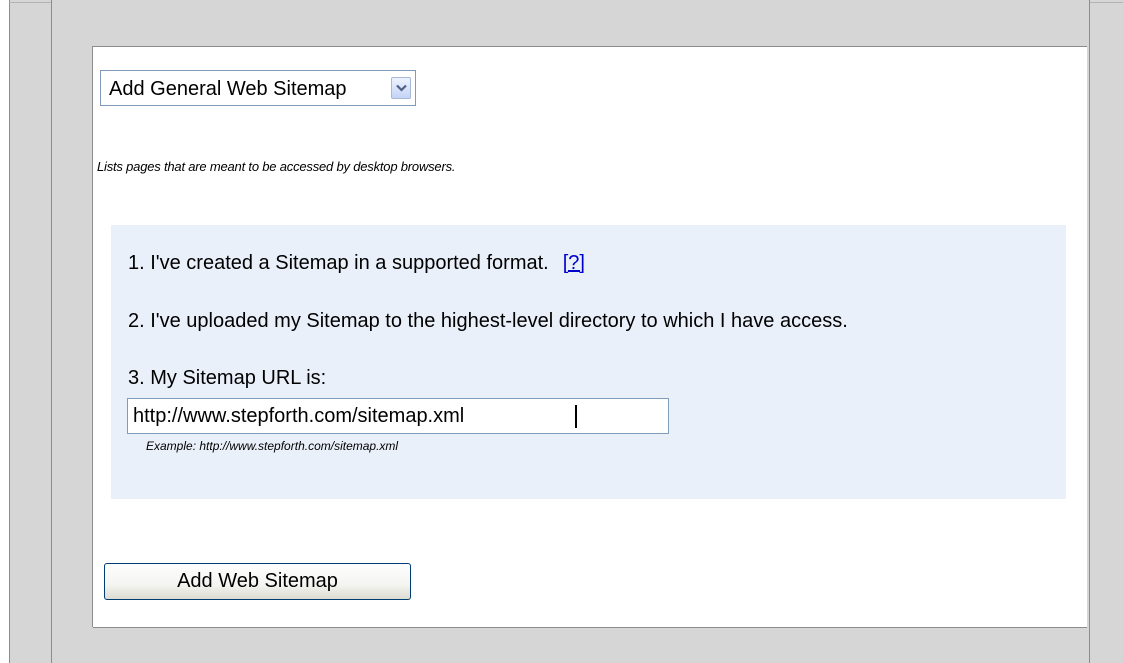 The height and width of the screenshot is (663, 1123). Describe the element at coordinates (576, 416) in the screenshot. I see `text-caret` at that location.